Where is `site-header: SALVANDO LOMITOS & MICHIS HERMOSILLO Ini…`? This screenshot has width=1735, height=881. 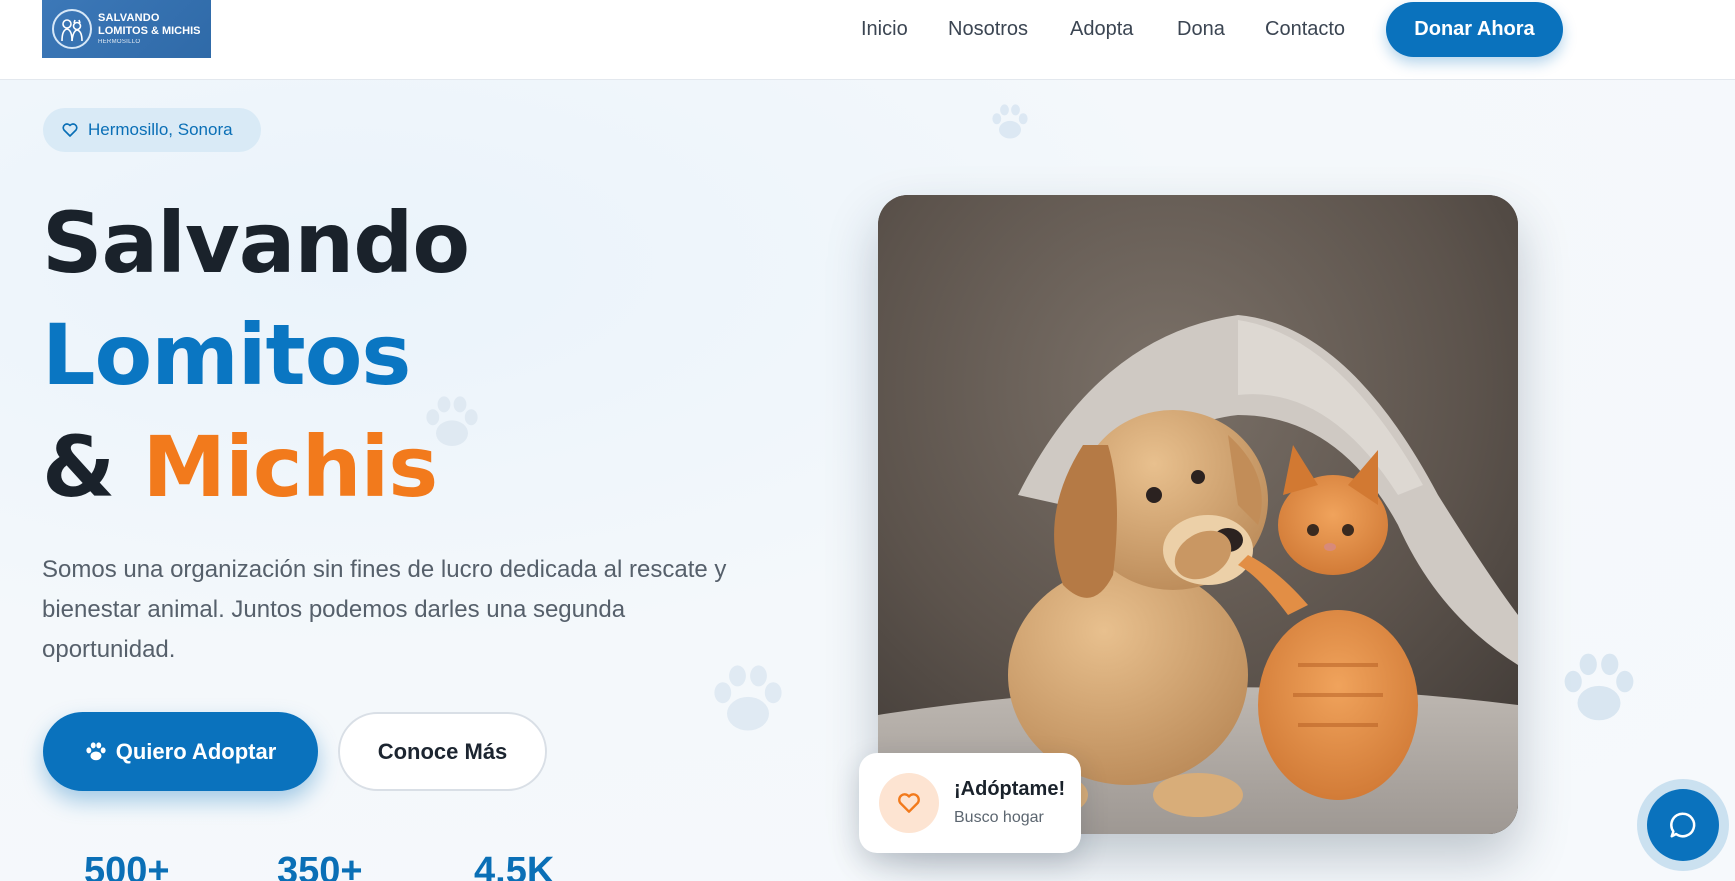
site-header: SALVANDO LOMITOS & MICHIS HERMOSILLO Ini… is located at coordinates (867, 40).